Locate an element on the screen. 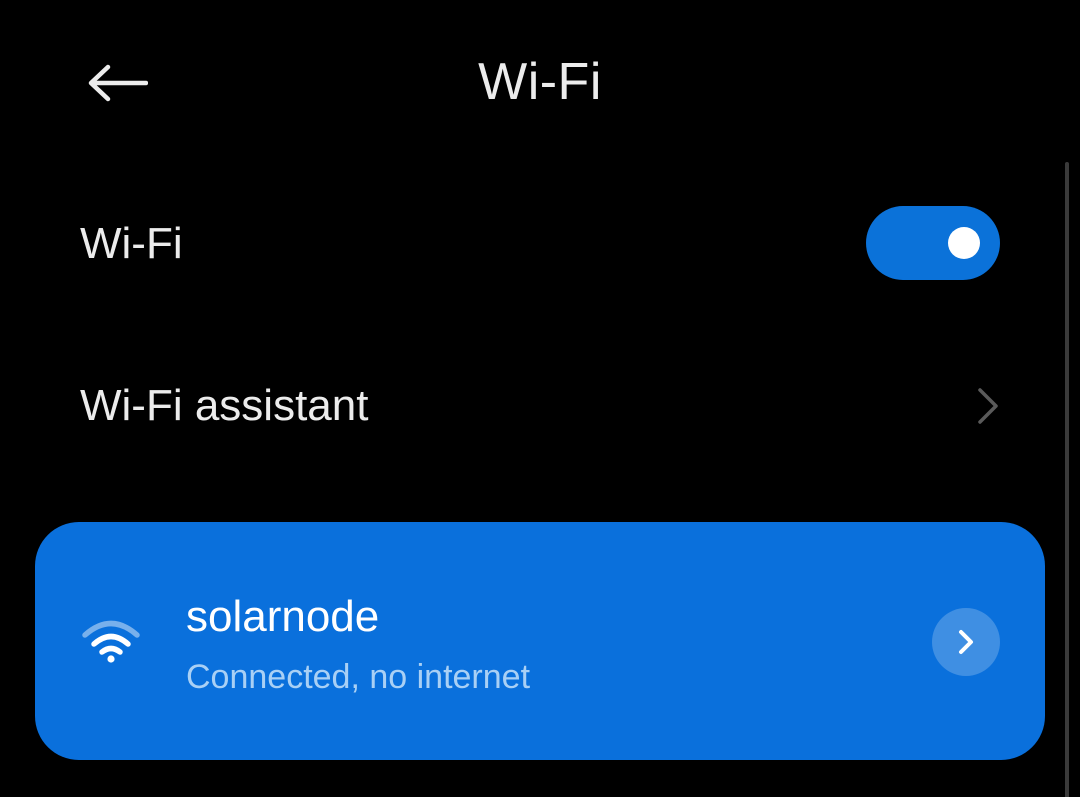  wifi-icon is located at coordinates (111, 641).